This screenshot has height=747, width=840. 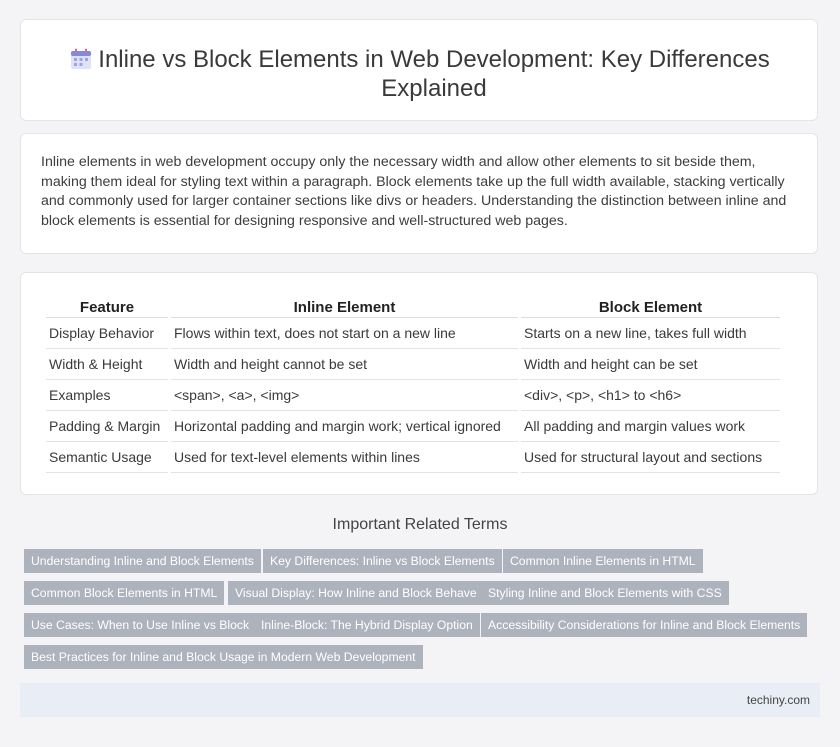 What do you see at coordinates (142, 561) in the screenshot?
I see `related-term-tag: Understanding Inline and Block Elements` at bounding box center [142, 561].